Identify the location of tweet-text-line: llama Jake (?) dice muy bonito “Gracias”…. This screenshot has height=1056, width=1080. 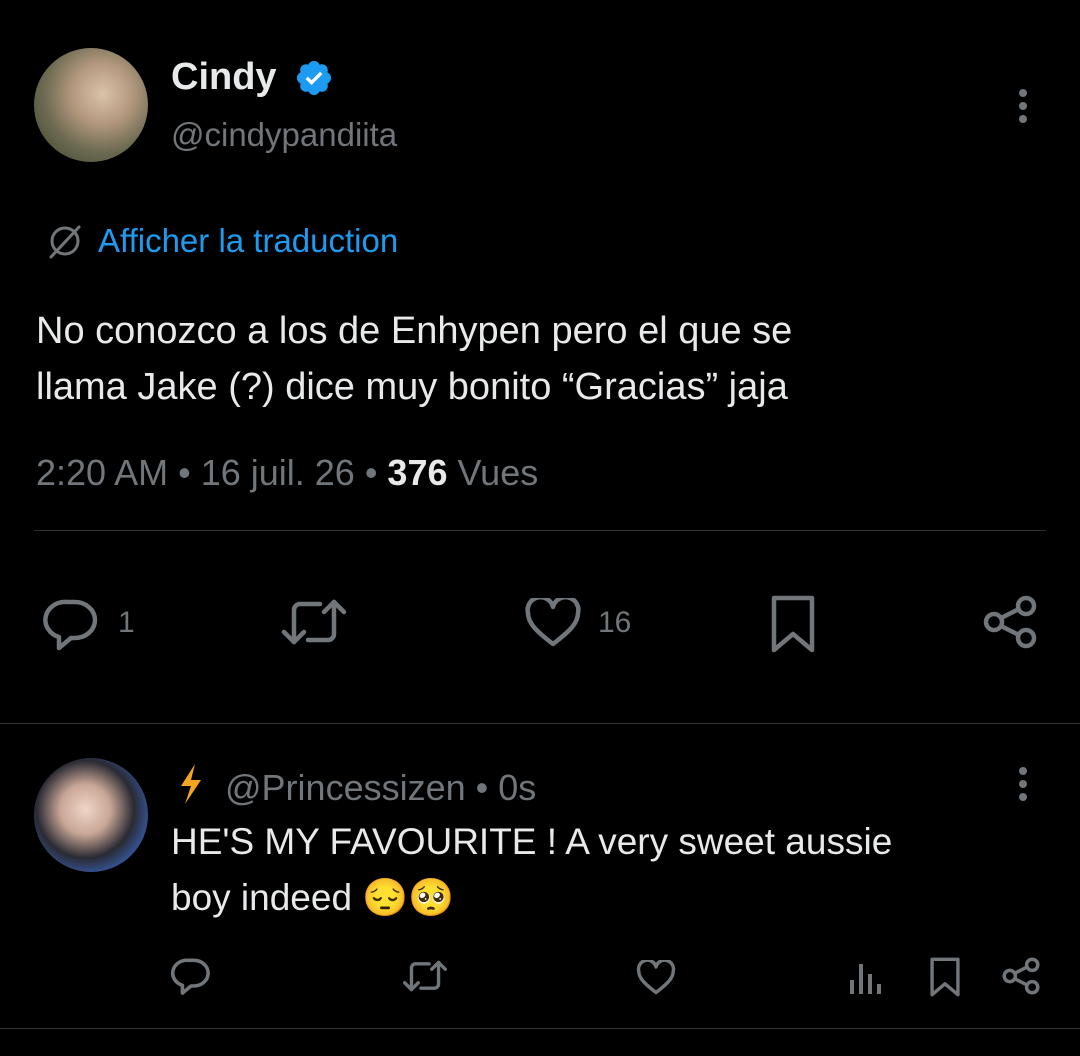
(412, 387).